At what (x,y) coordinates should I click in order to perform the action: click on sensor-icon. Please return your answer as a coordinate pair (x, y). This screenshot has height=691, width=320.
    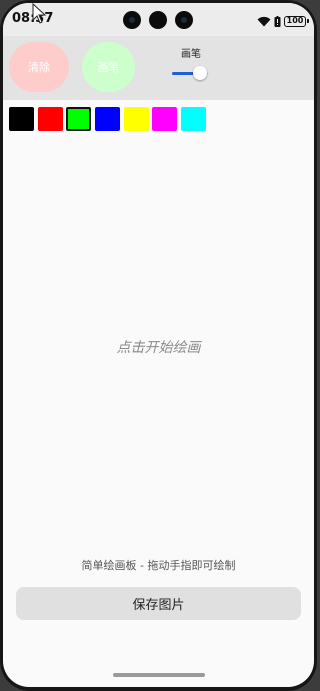
    Looking at the image, I should click on (158, 20).